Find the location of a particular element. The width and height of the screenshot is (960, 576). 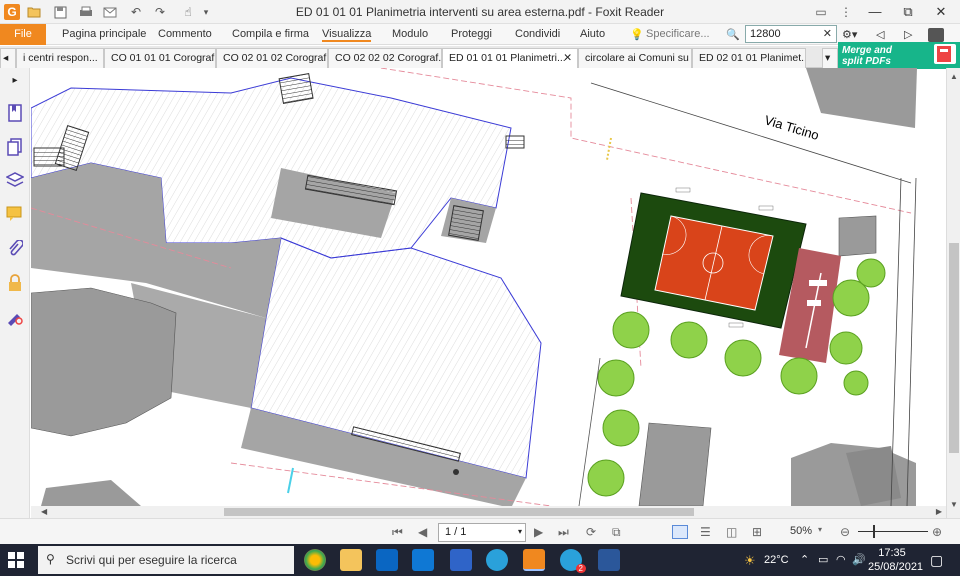

wifi-icon: ◠ is located at coordinates (841, 559).